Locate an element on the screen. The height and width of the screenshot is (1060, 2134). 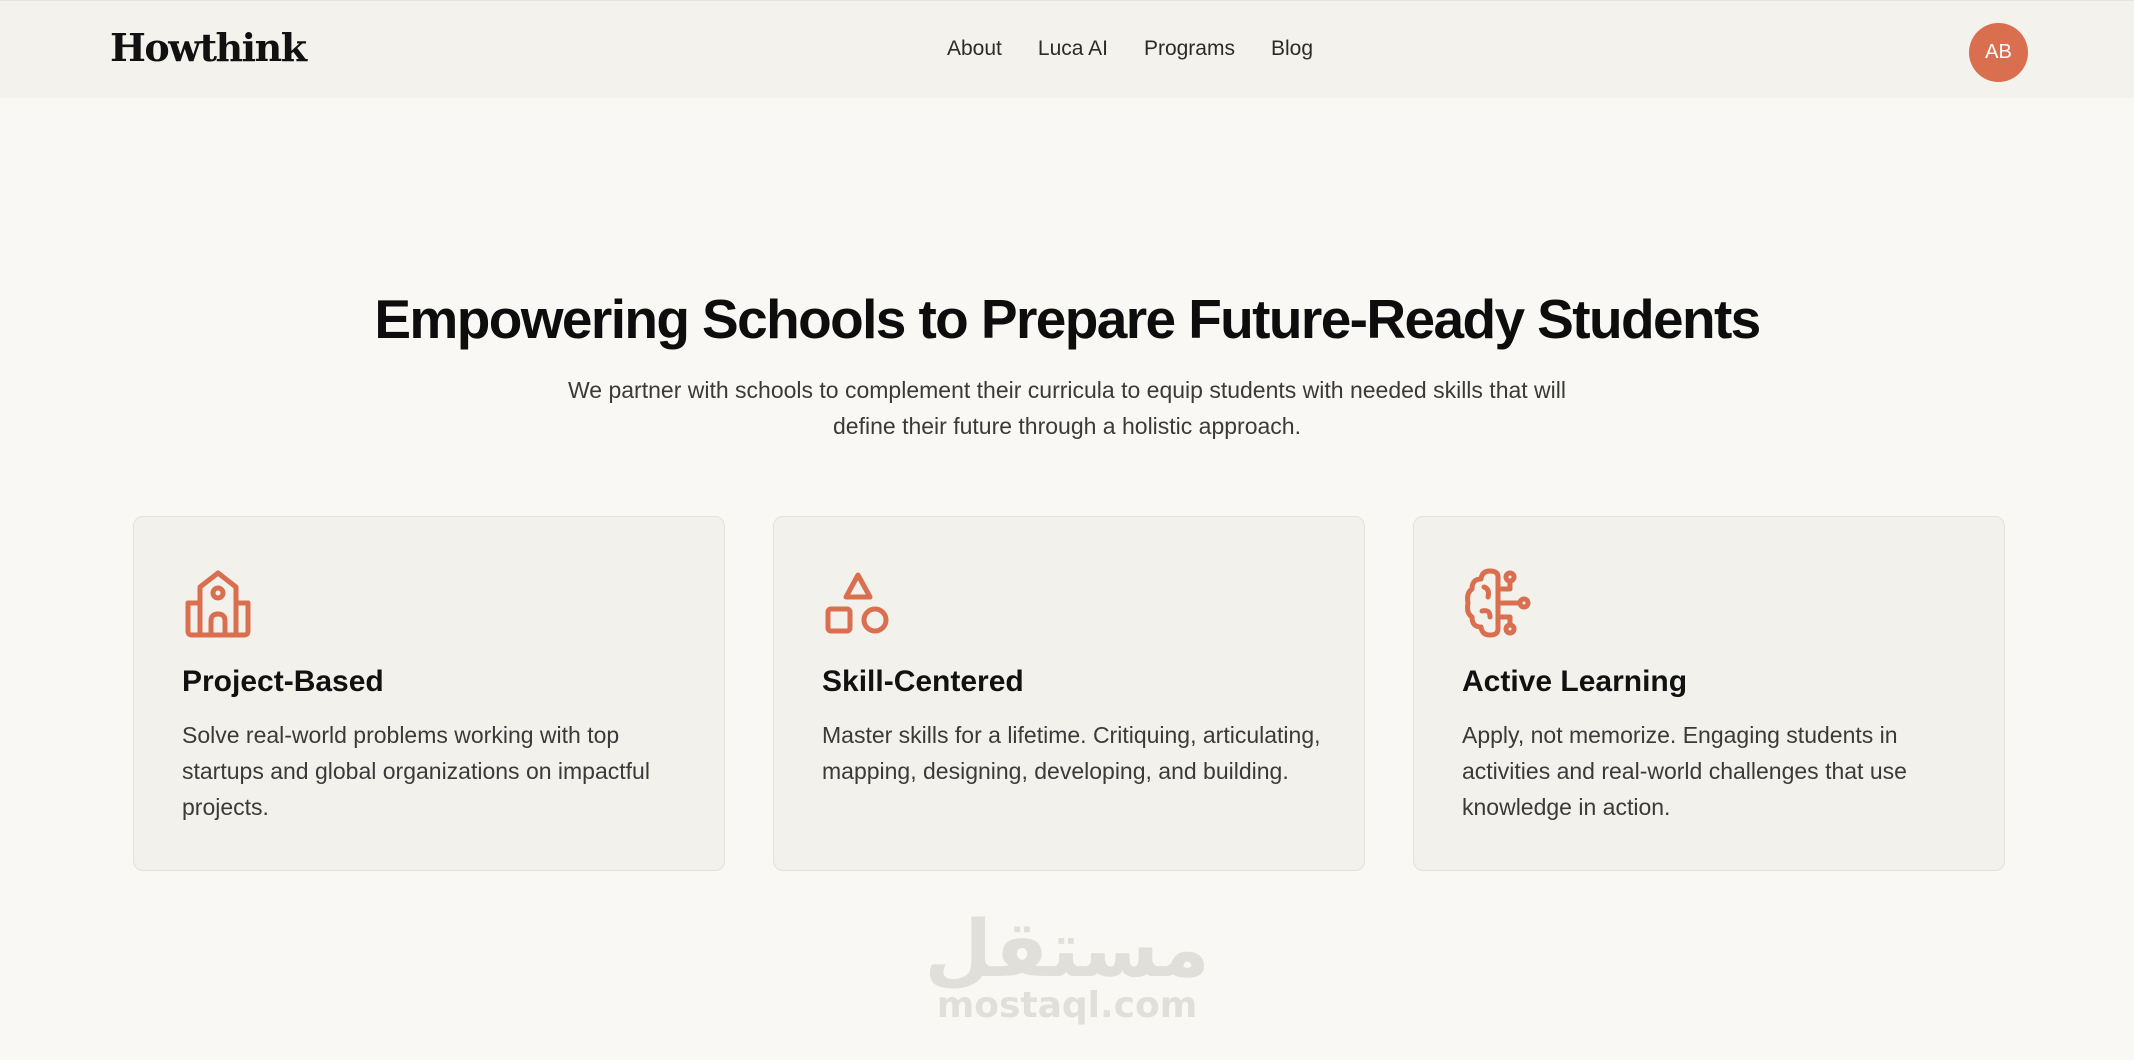
brain-circuit-icon is located at coordinates (1498, 603).